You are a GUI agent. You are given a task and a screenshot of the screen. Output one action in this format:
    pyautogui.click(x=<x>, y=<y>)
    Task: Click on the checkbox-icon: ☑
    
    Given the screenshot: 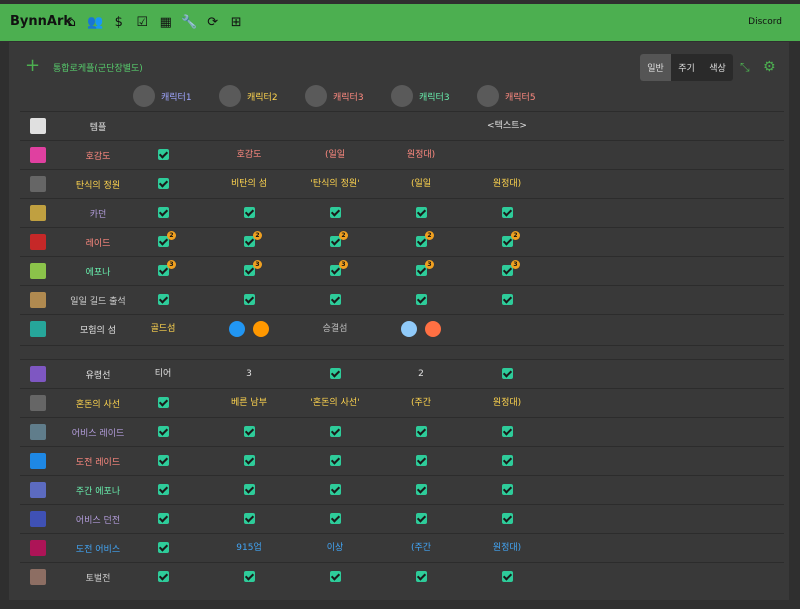 What is the action you would take?
    pyautogui.click(x=143, y=22)
    